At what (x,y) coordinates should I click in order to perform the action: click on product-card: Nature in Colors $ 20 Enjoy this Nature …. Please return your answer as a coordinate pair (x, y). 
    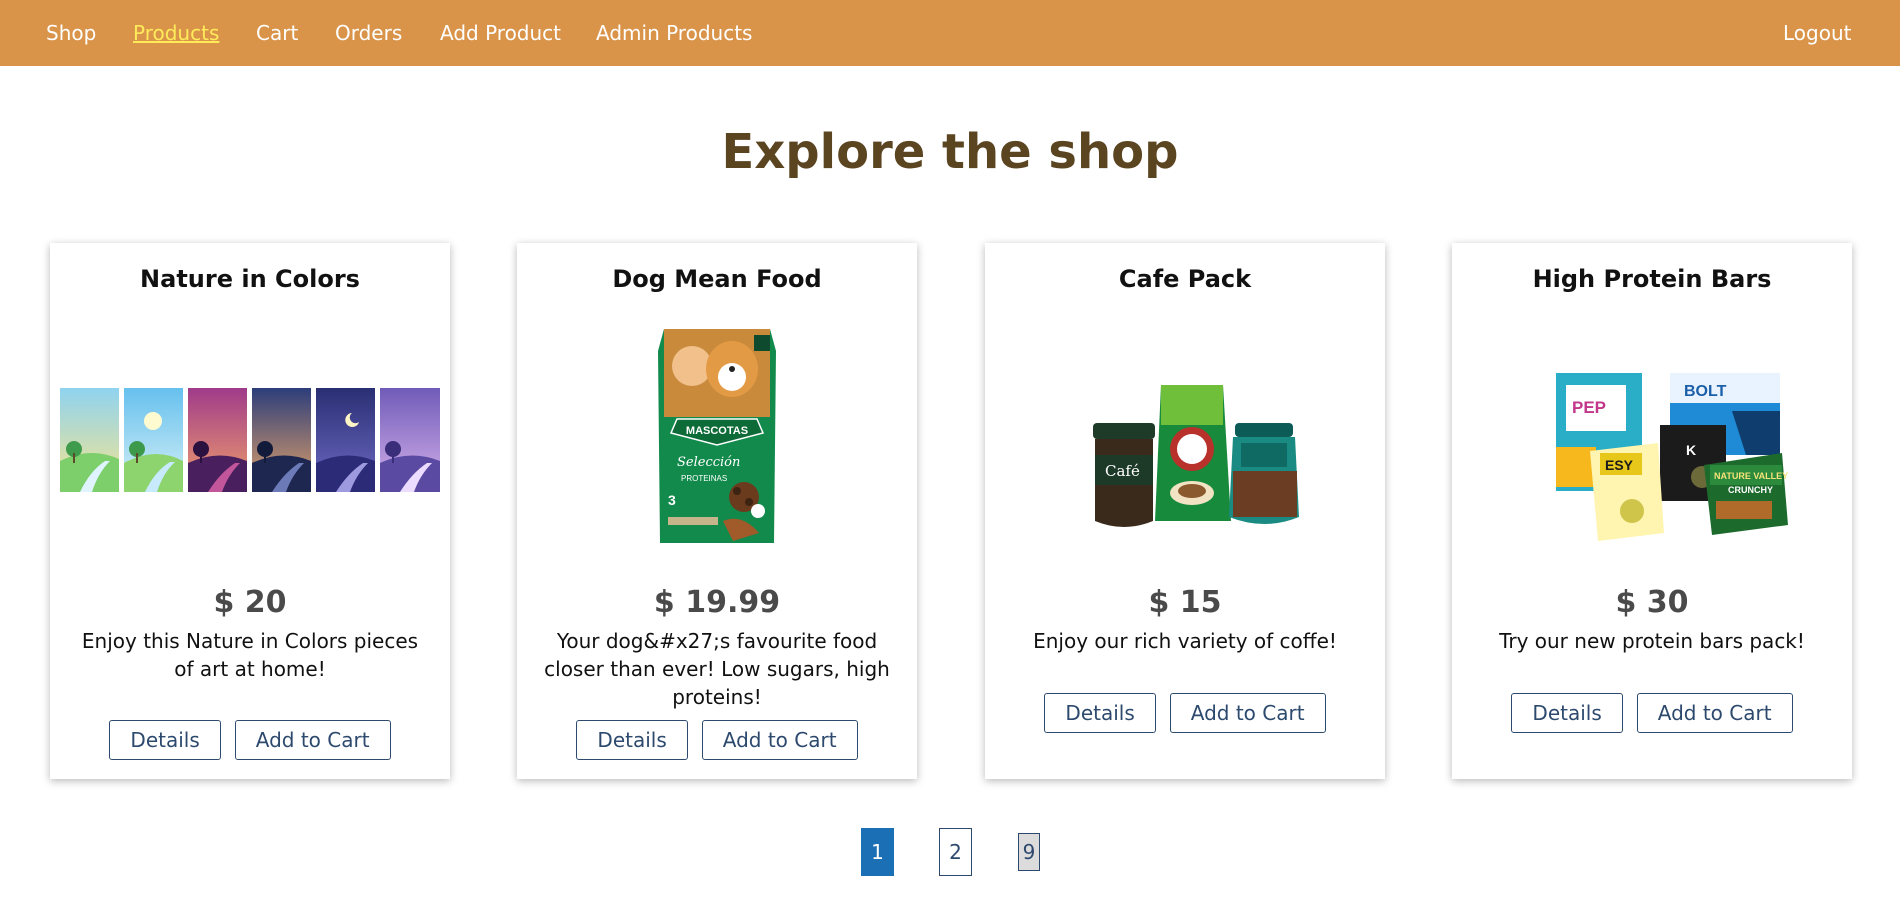
    Looking at the image, I should click on (250, 511).